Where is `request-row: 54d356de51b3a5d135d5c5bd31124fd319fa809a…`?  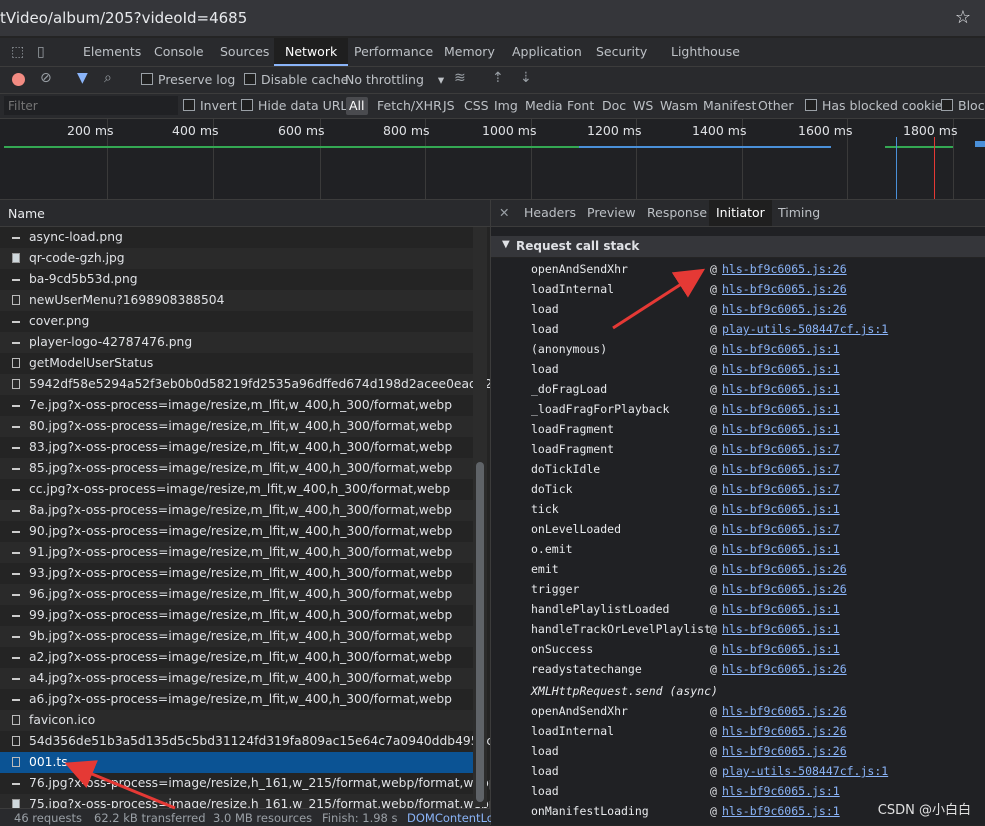
request-row: 54d356de51b3a5d135d5c5bd31124fd319fa809a… is located at coordinates (245, 741).